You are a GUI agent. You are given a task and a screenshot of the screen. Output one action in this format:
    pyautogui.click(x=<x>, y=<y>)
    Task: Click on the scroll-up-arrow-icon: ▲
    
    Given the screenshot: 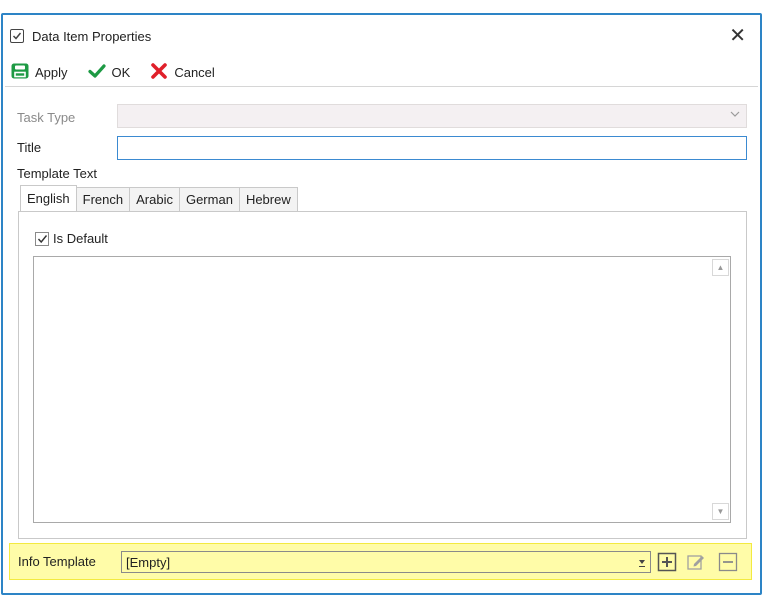 What is the action you would take?
    pyautogui.click(x=720, y=267)
    